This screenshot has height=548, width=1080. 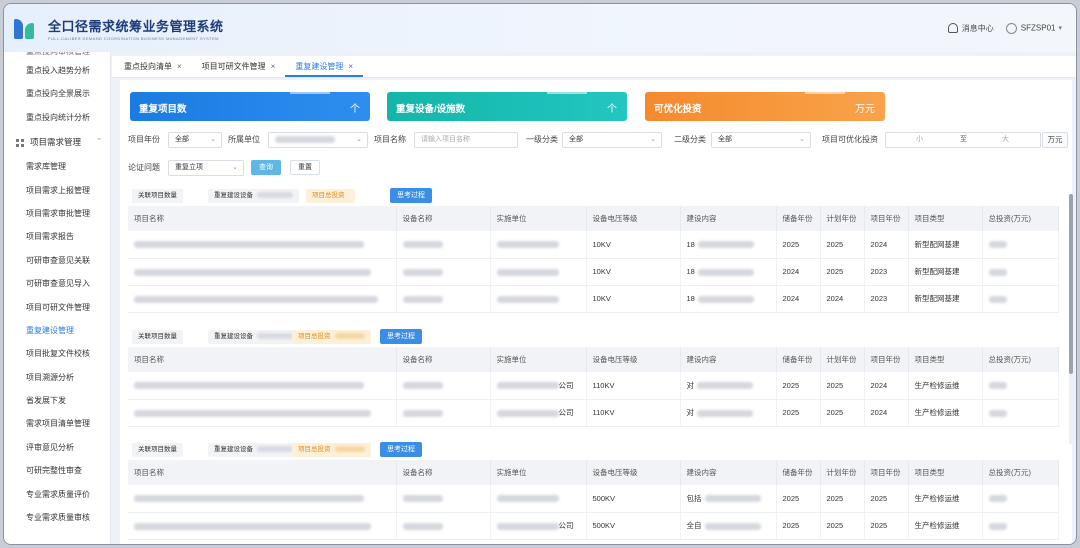 What do you see at coordinates (842, 472) in the screenshot?
I see `column-header: 计划年份` at bounding box center [842, 472].